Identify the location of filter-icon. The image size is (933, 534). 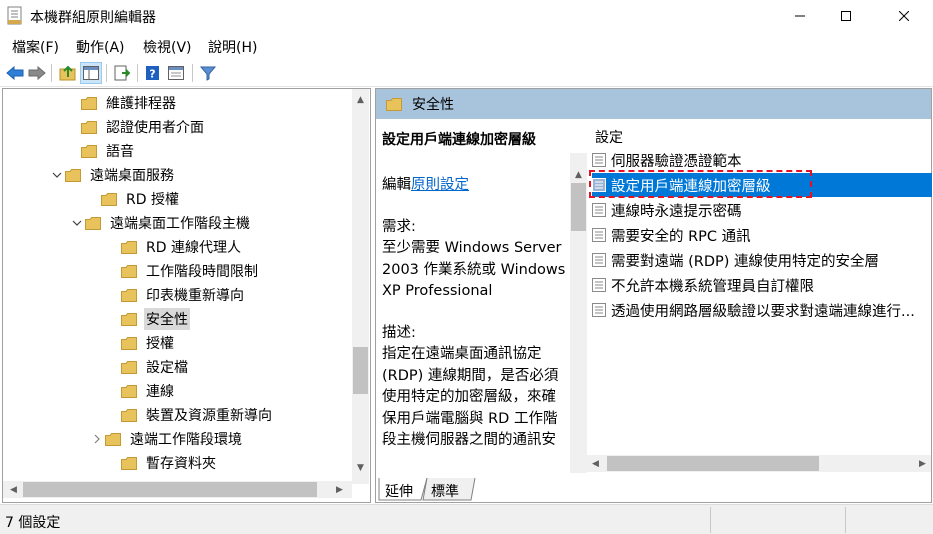
(208, 73).